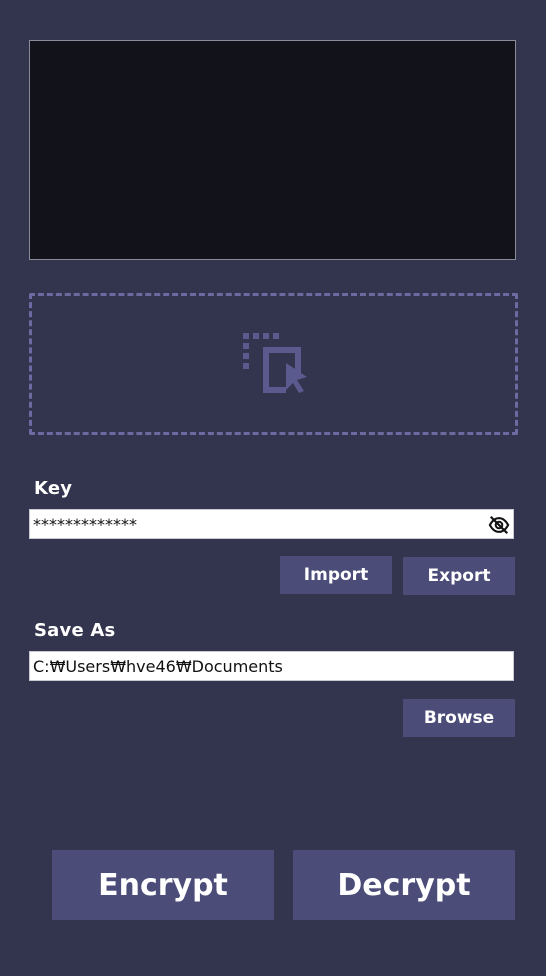 The height and width of the screenshot is (976, 546). Describe the element at coordinates (459, 718) in the screenshot. I see `browse-button: Browse` at that location.